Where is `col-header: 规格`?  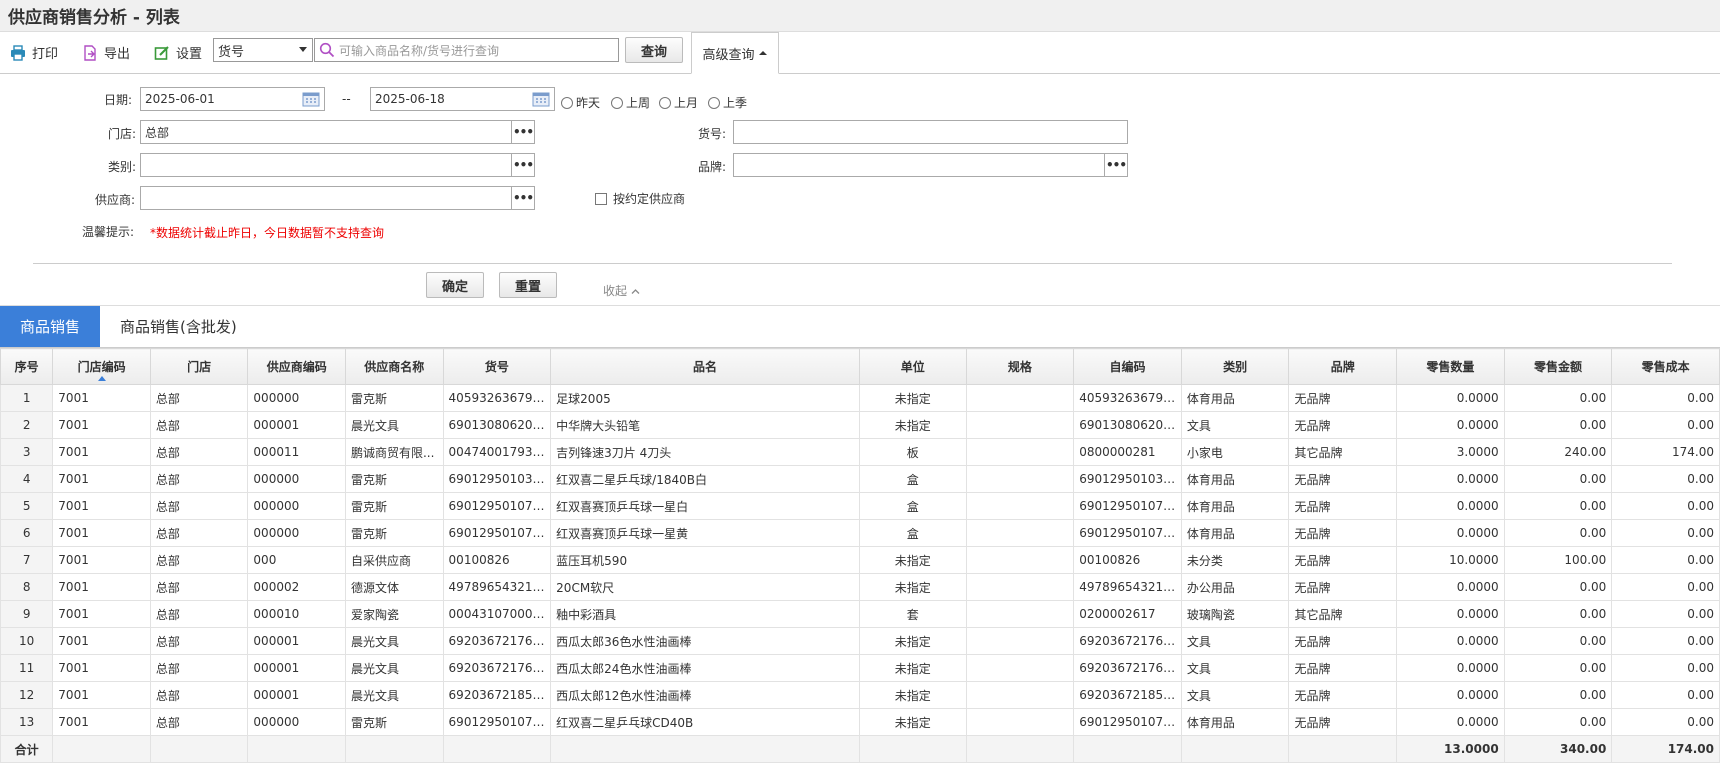 col-header: 规格 is located at coordinates (1020, 366).